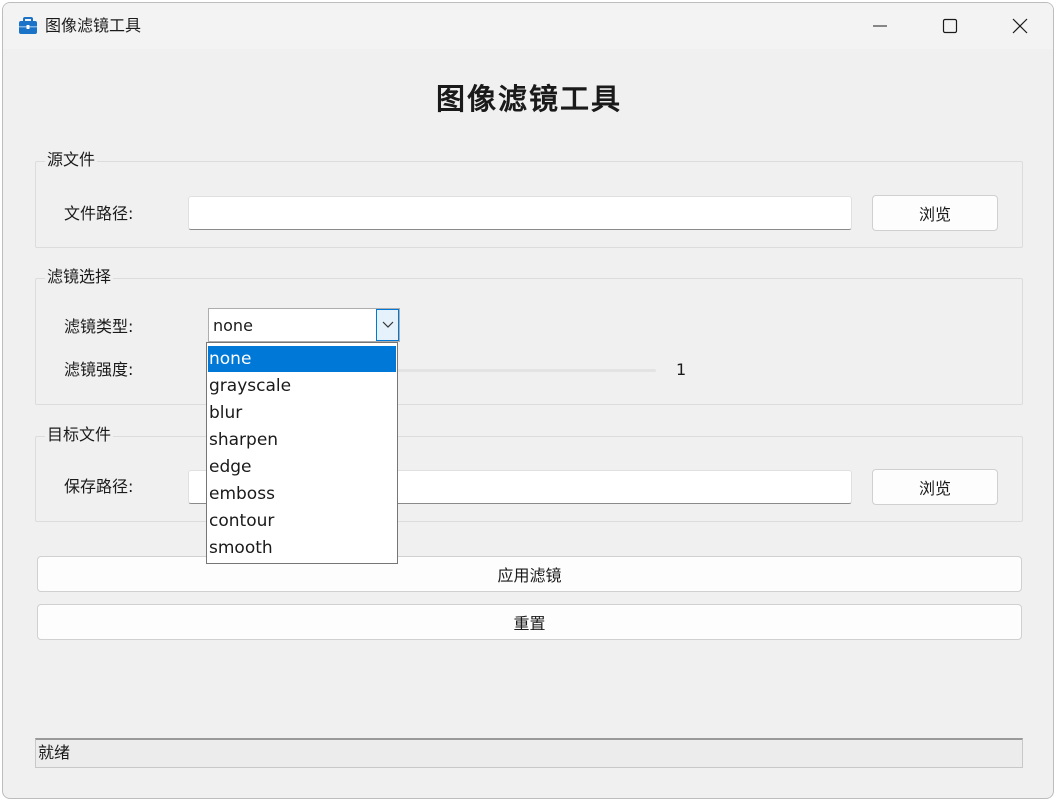 The width and height of the screenshot is (1058, 803). I want to click on reset-button: 重置, so click(529, 622).